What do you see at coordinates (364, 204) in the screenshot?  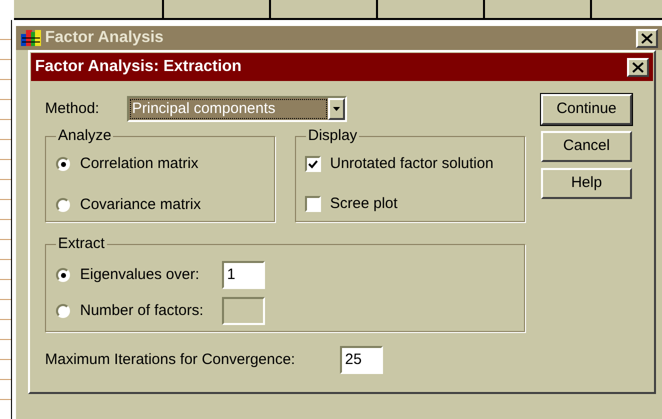 I see `checkbox-label: Scree plot` at bounding box center [364, 204].